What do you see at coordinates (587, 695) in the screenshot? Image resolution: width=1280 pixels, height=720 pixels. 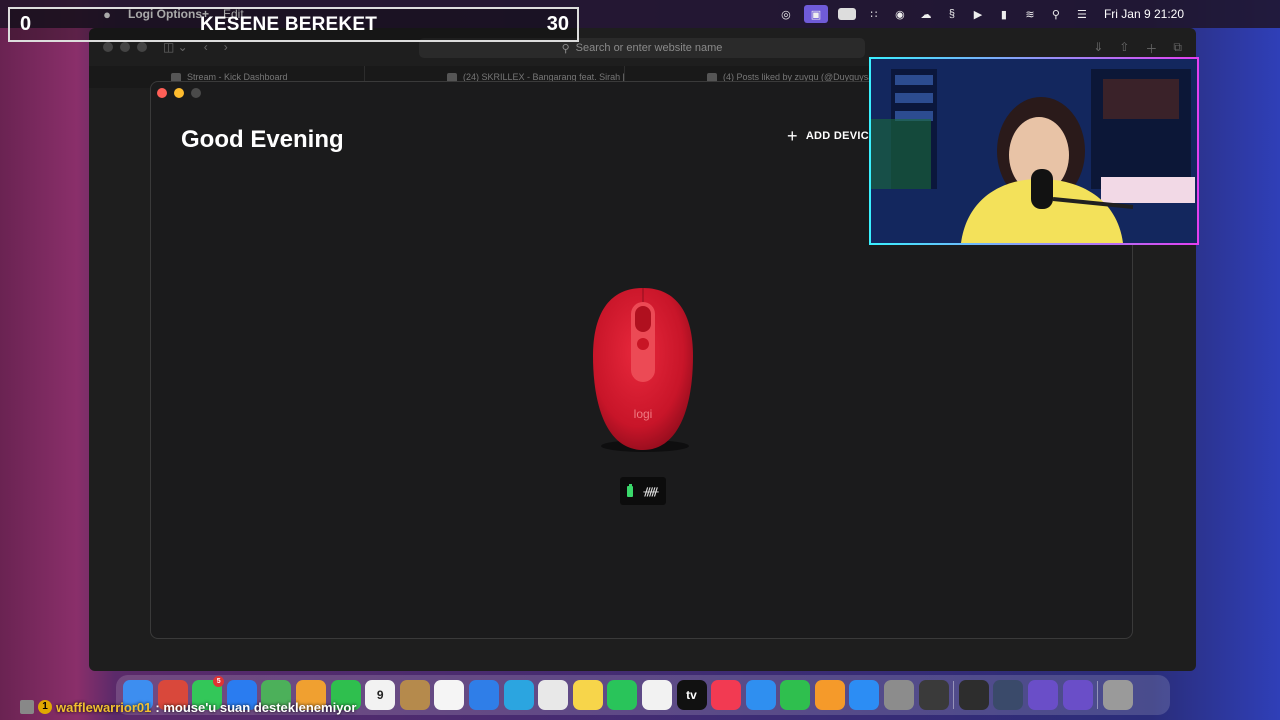 I see `dock-notes-icon` at bounding box center [587, 695].